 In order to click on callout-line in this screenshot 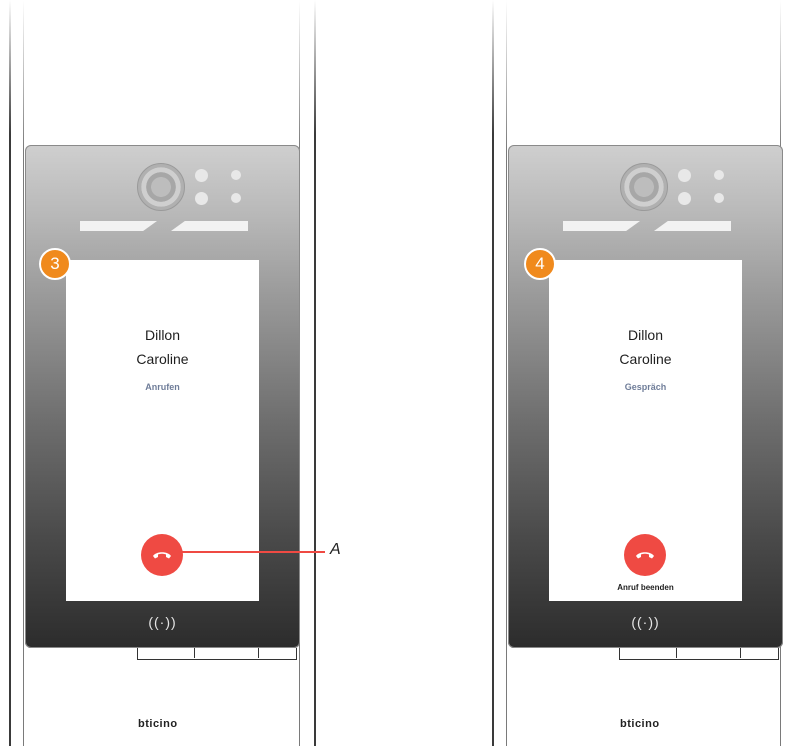, I will do `click(250, 552)`.